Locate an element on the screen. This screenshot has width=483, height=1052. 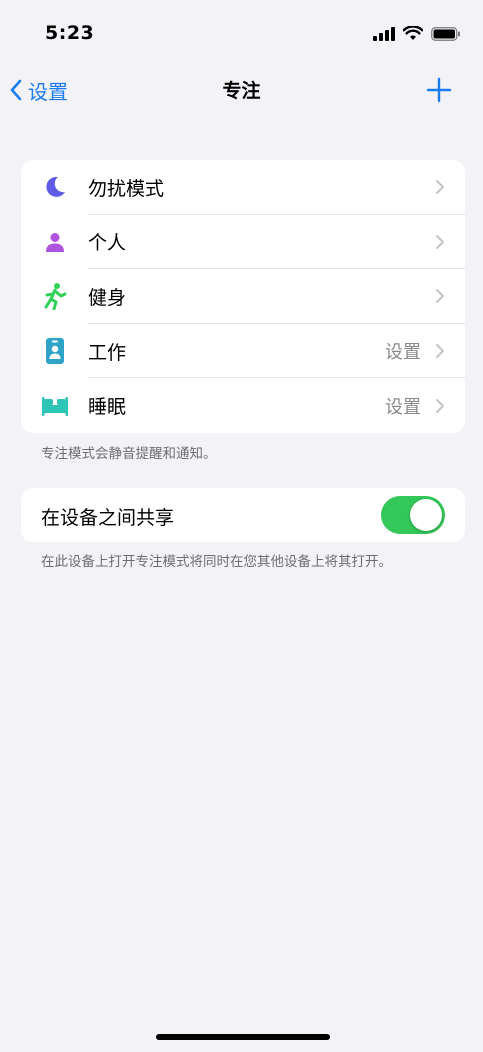
home-indicator is located at coordinates (243, 1037).